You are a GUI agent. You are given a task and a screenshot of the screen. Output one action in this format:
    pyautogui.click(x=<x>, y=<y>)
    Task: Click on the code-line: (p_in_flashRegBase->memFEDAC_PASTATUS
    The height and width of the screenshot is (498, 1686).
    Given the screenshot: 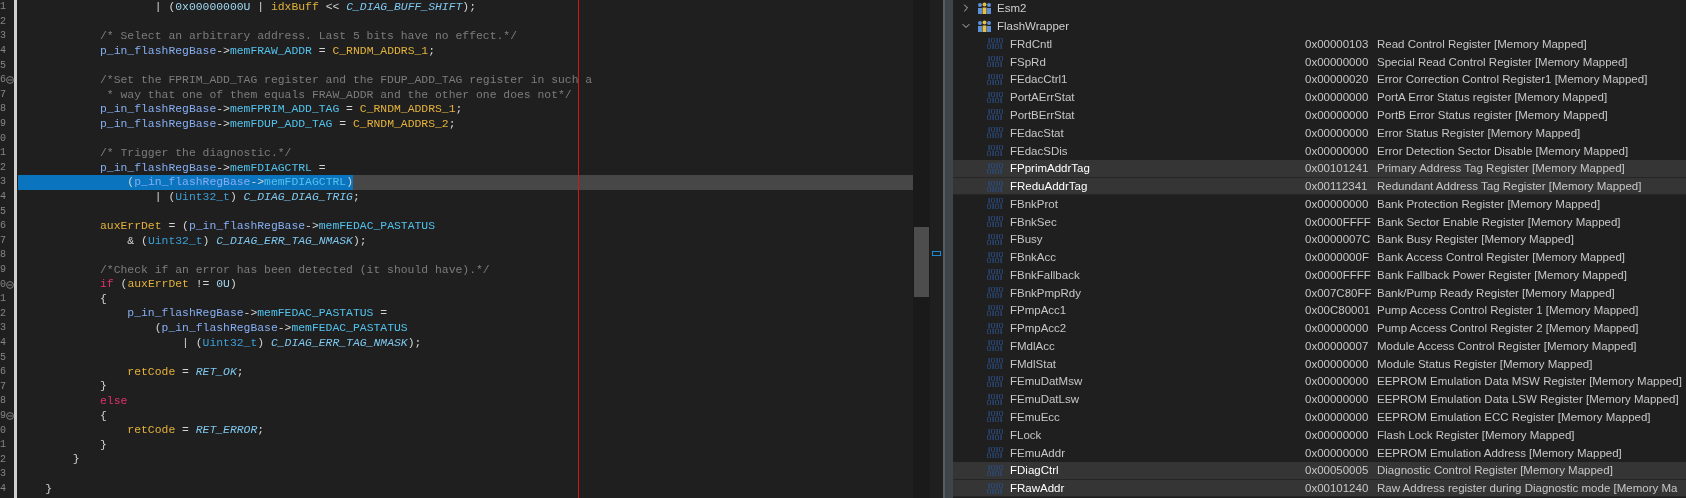 What is the action you would take?
    pyautogui.click(x=280, y=328)
    